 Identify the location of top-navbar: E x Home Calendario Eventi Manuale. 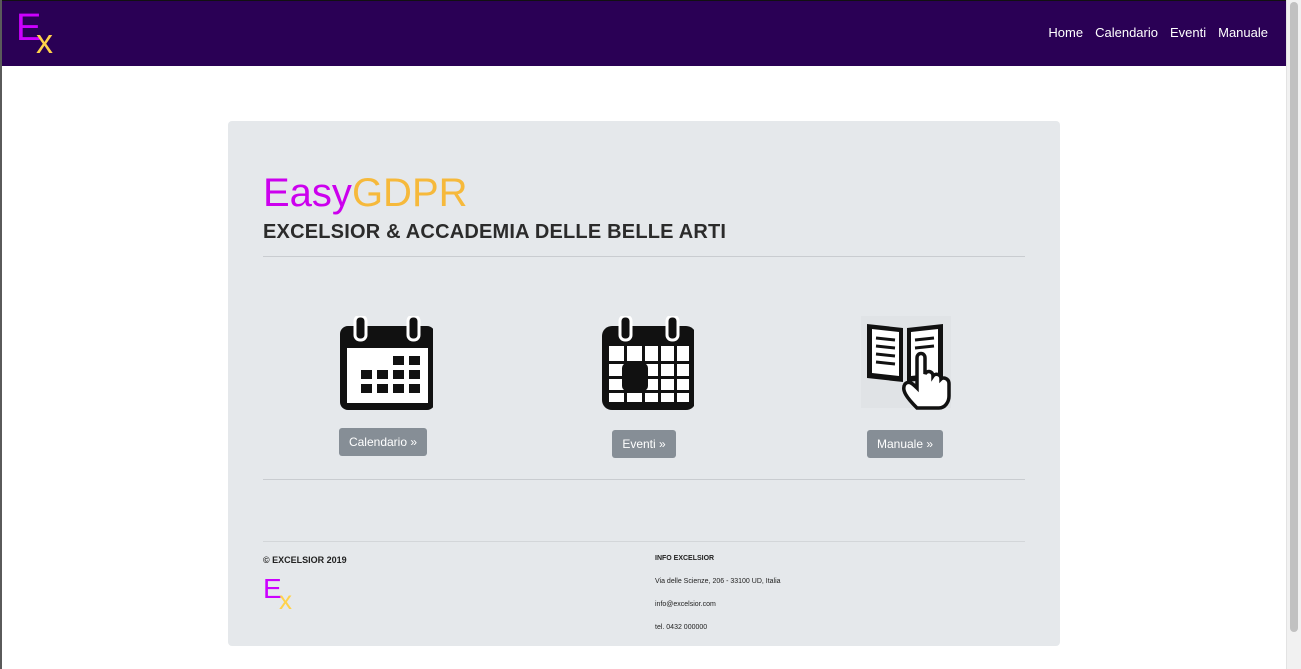
(644, 33).